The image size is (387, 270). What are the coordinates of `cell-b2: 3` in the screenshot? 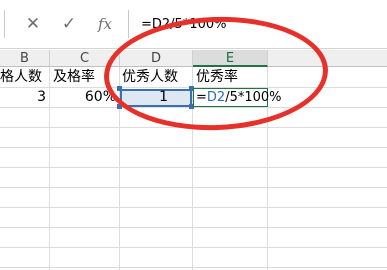 It's located at (25, 97).